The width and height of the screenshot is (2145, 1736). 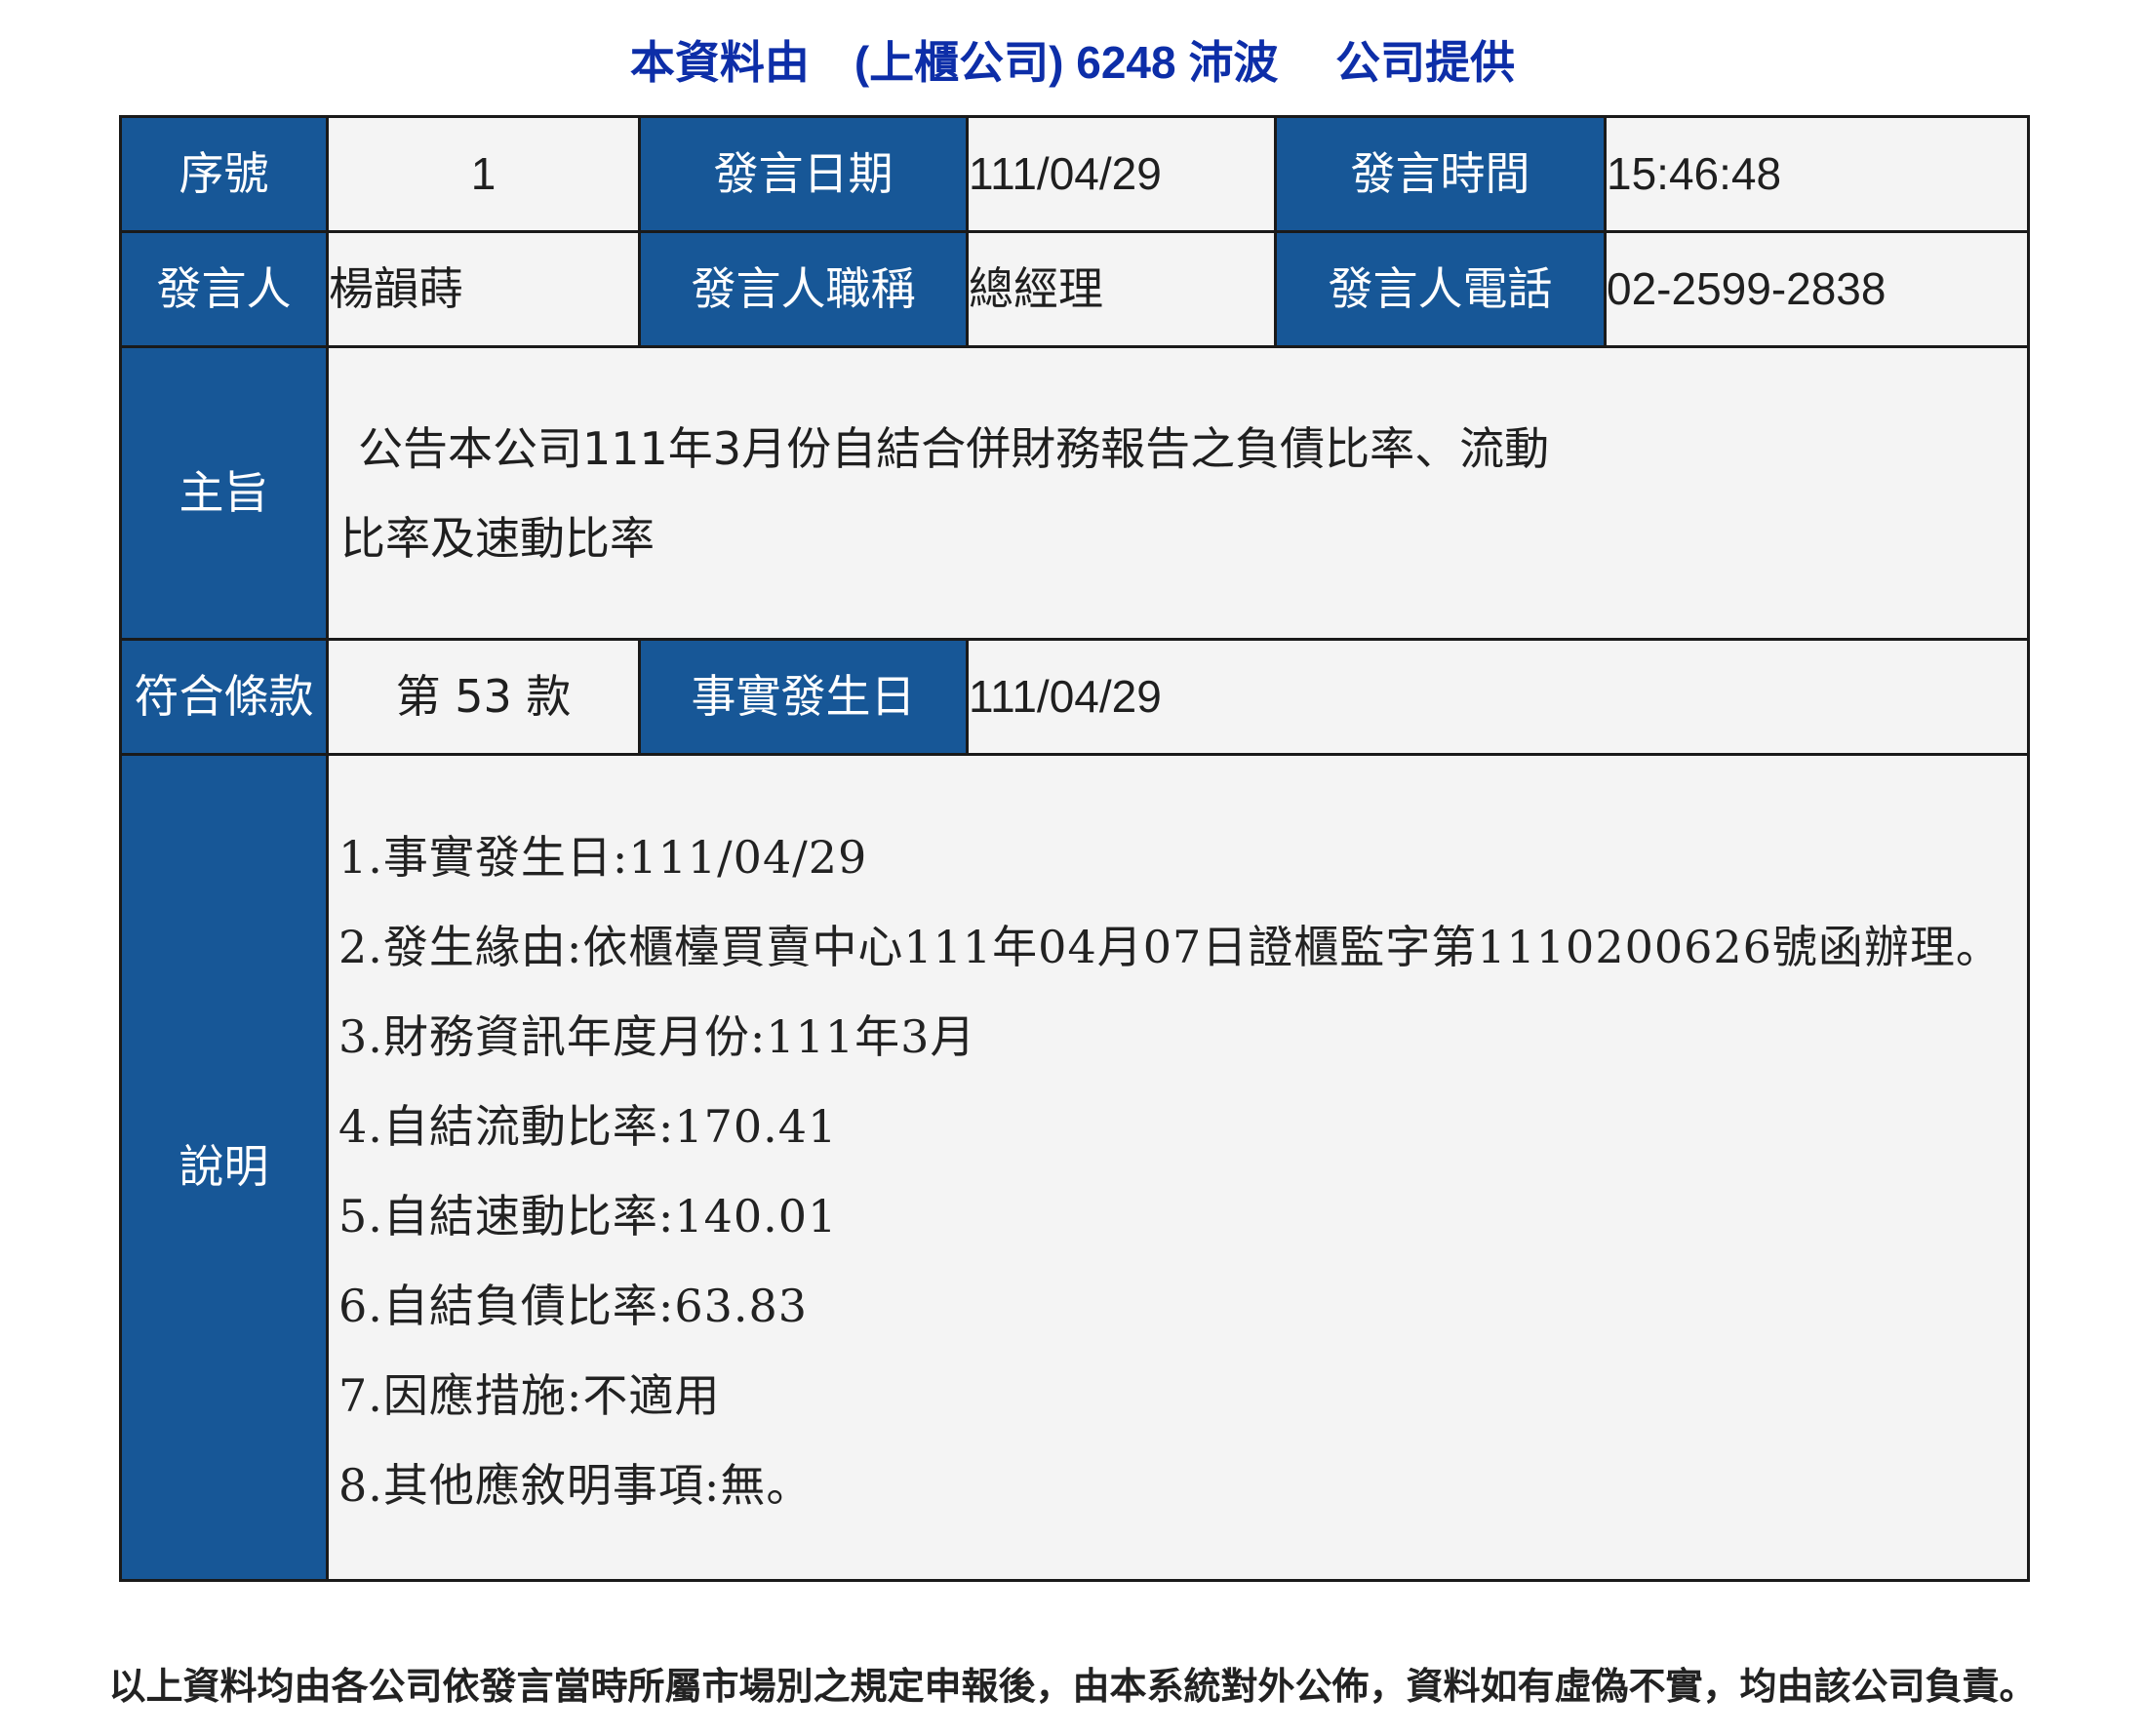 I want to click on table-row-speaker: 發言人 楊韻蒔 發言人職稱 總經理 發言人電話 02-2599-2838, so click(x=1074, y=289).